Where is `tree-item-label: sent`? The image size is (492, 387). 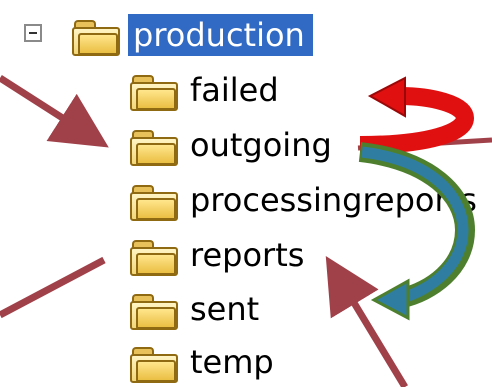 tree-item-label: sent is located at coordinates (225, 309).